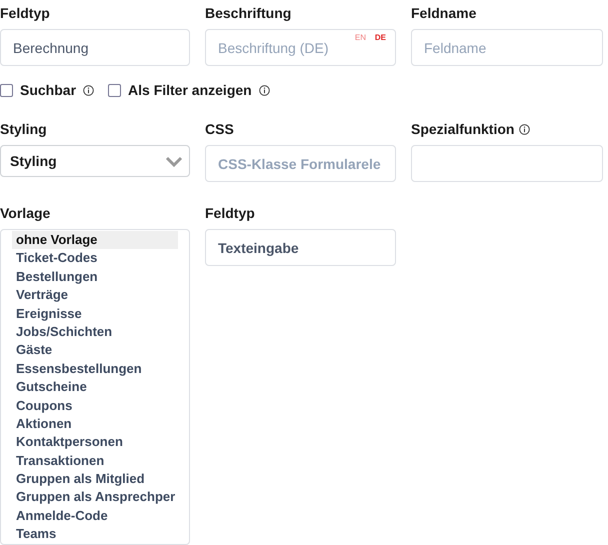 This screenshot has height=545, width=608. What do you see at coordinates (95, 350) in the screenshot?
I see `list-option: Gäste` at bounding box center [95, 350].